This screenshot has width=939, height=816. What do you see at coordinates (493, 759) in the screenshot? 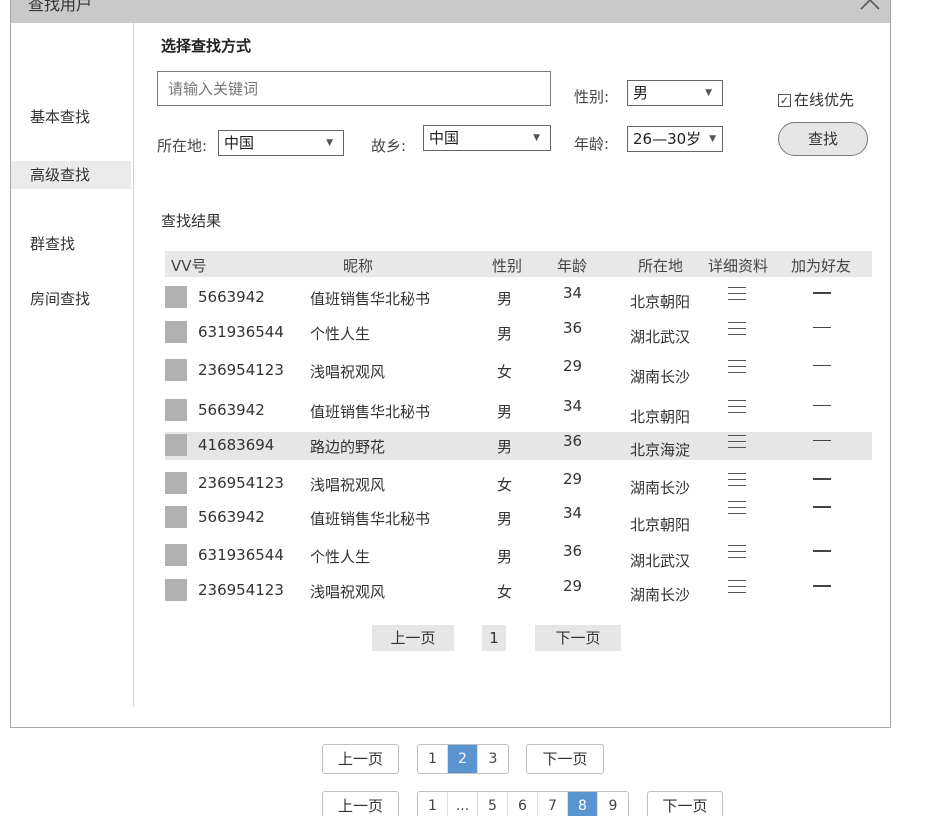
I see `page-number-button: 3` at bounding box center [493, 759].